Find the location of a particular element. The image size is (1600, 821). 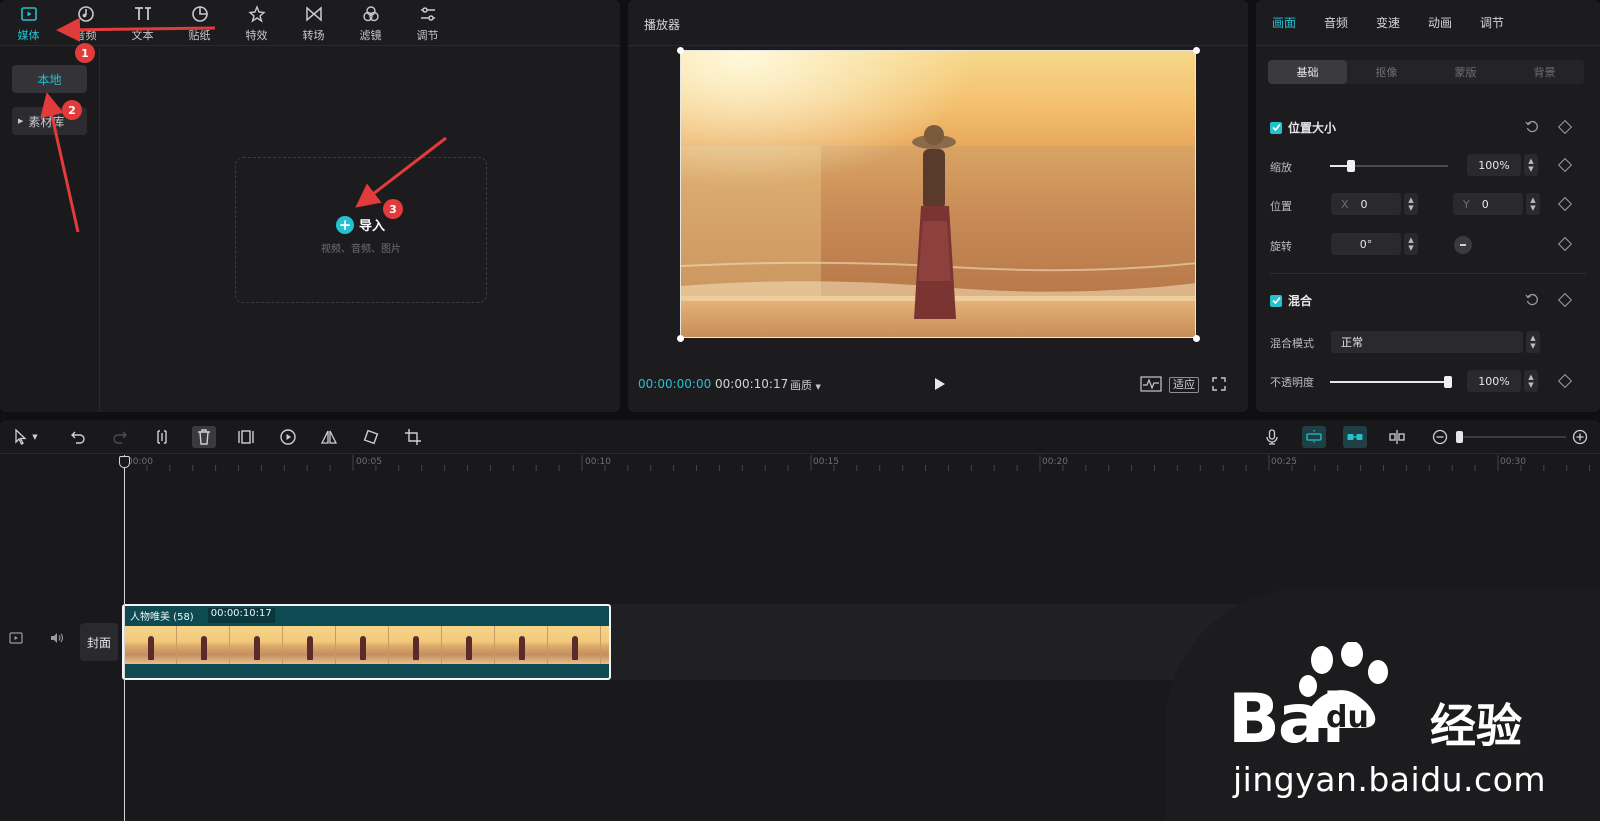

snap-main-track-button is located at coordinates (1314, 437).